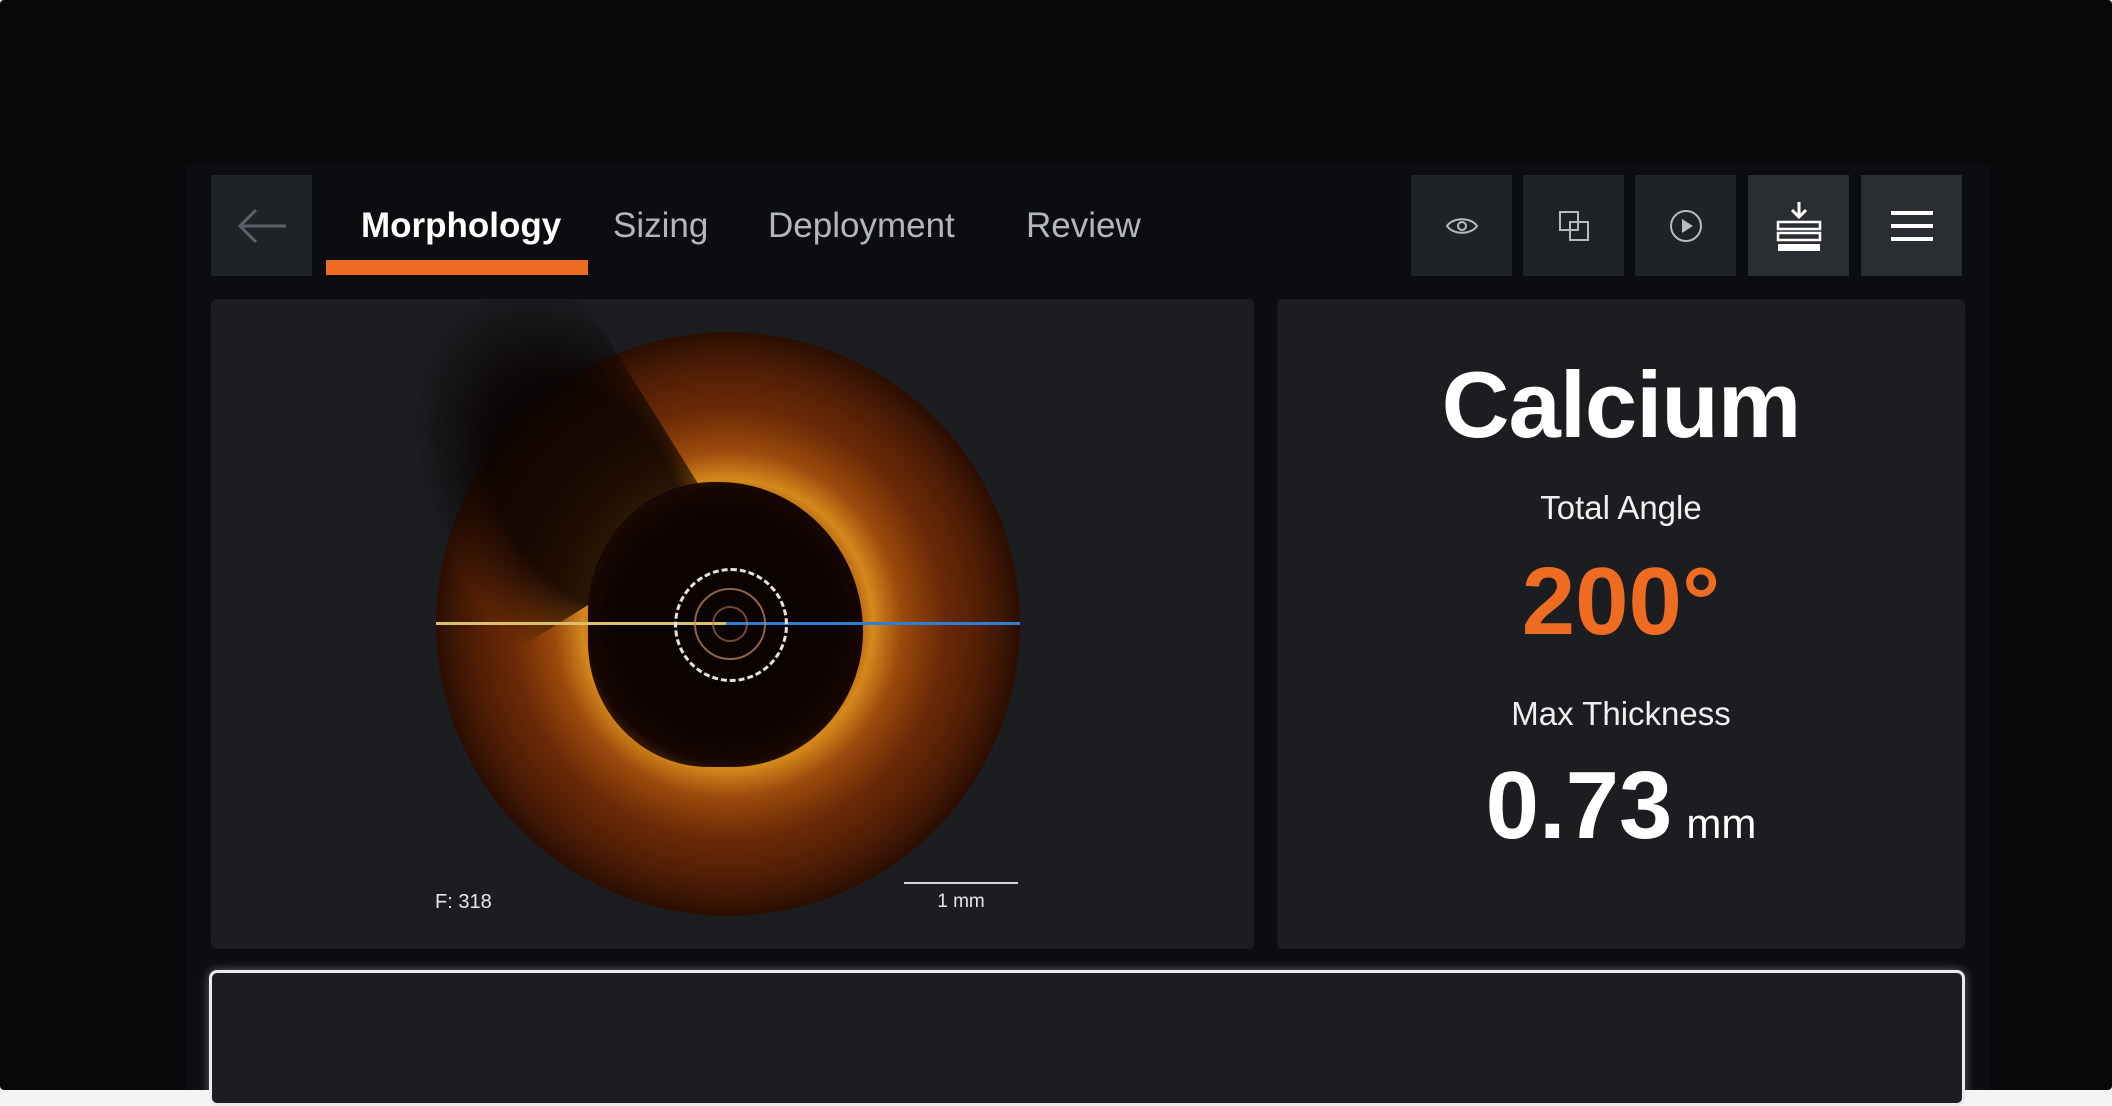  I want to click on play-button, so click(1685, 225).